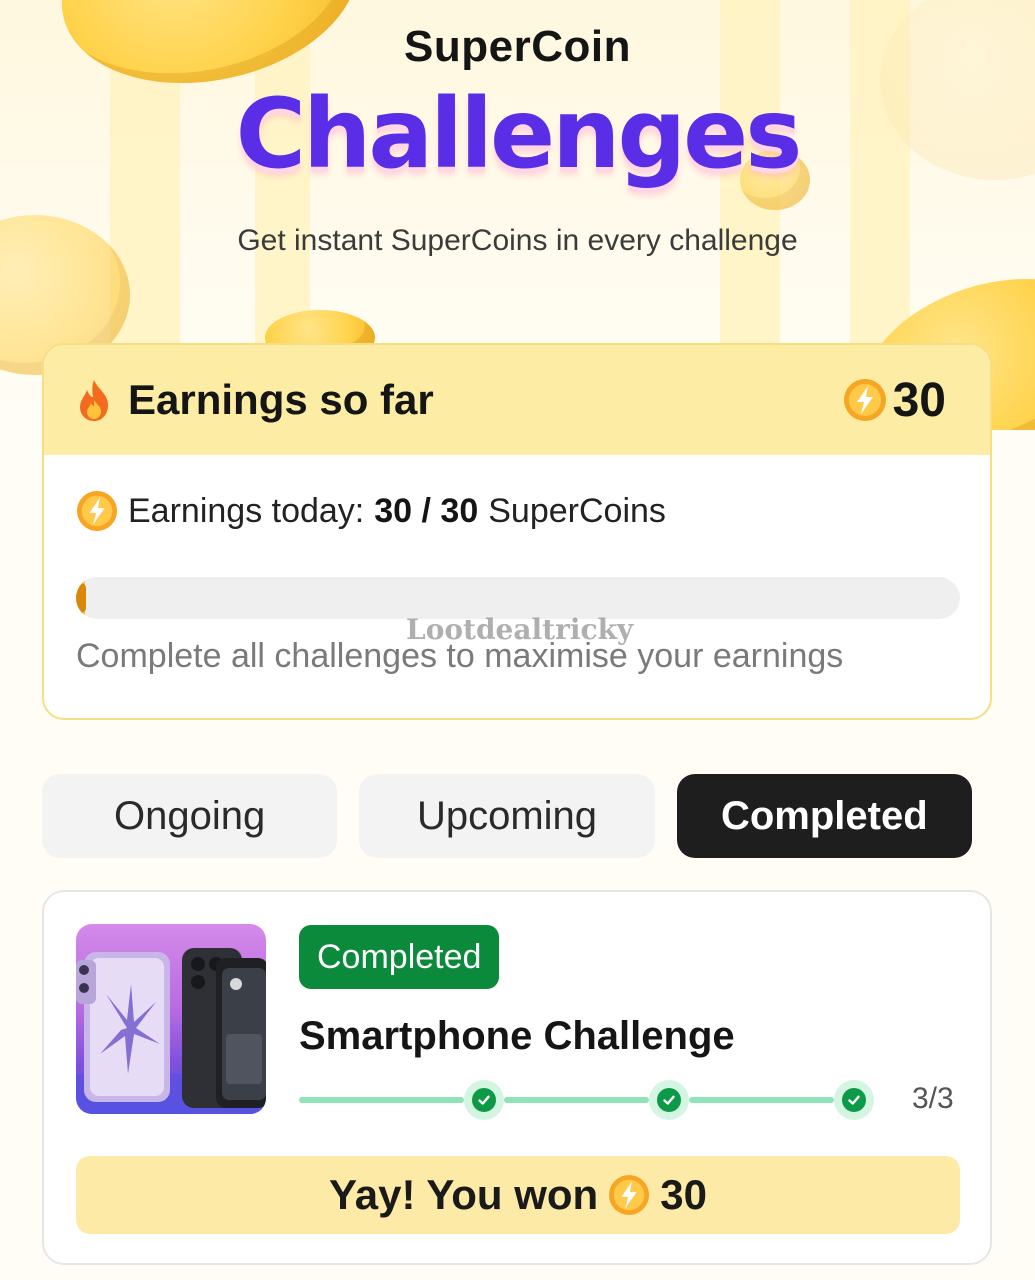 This screenshot has height=1280, width=1035. I want to click on reward-text: Yay! You won, so click(464, 1194).